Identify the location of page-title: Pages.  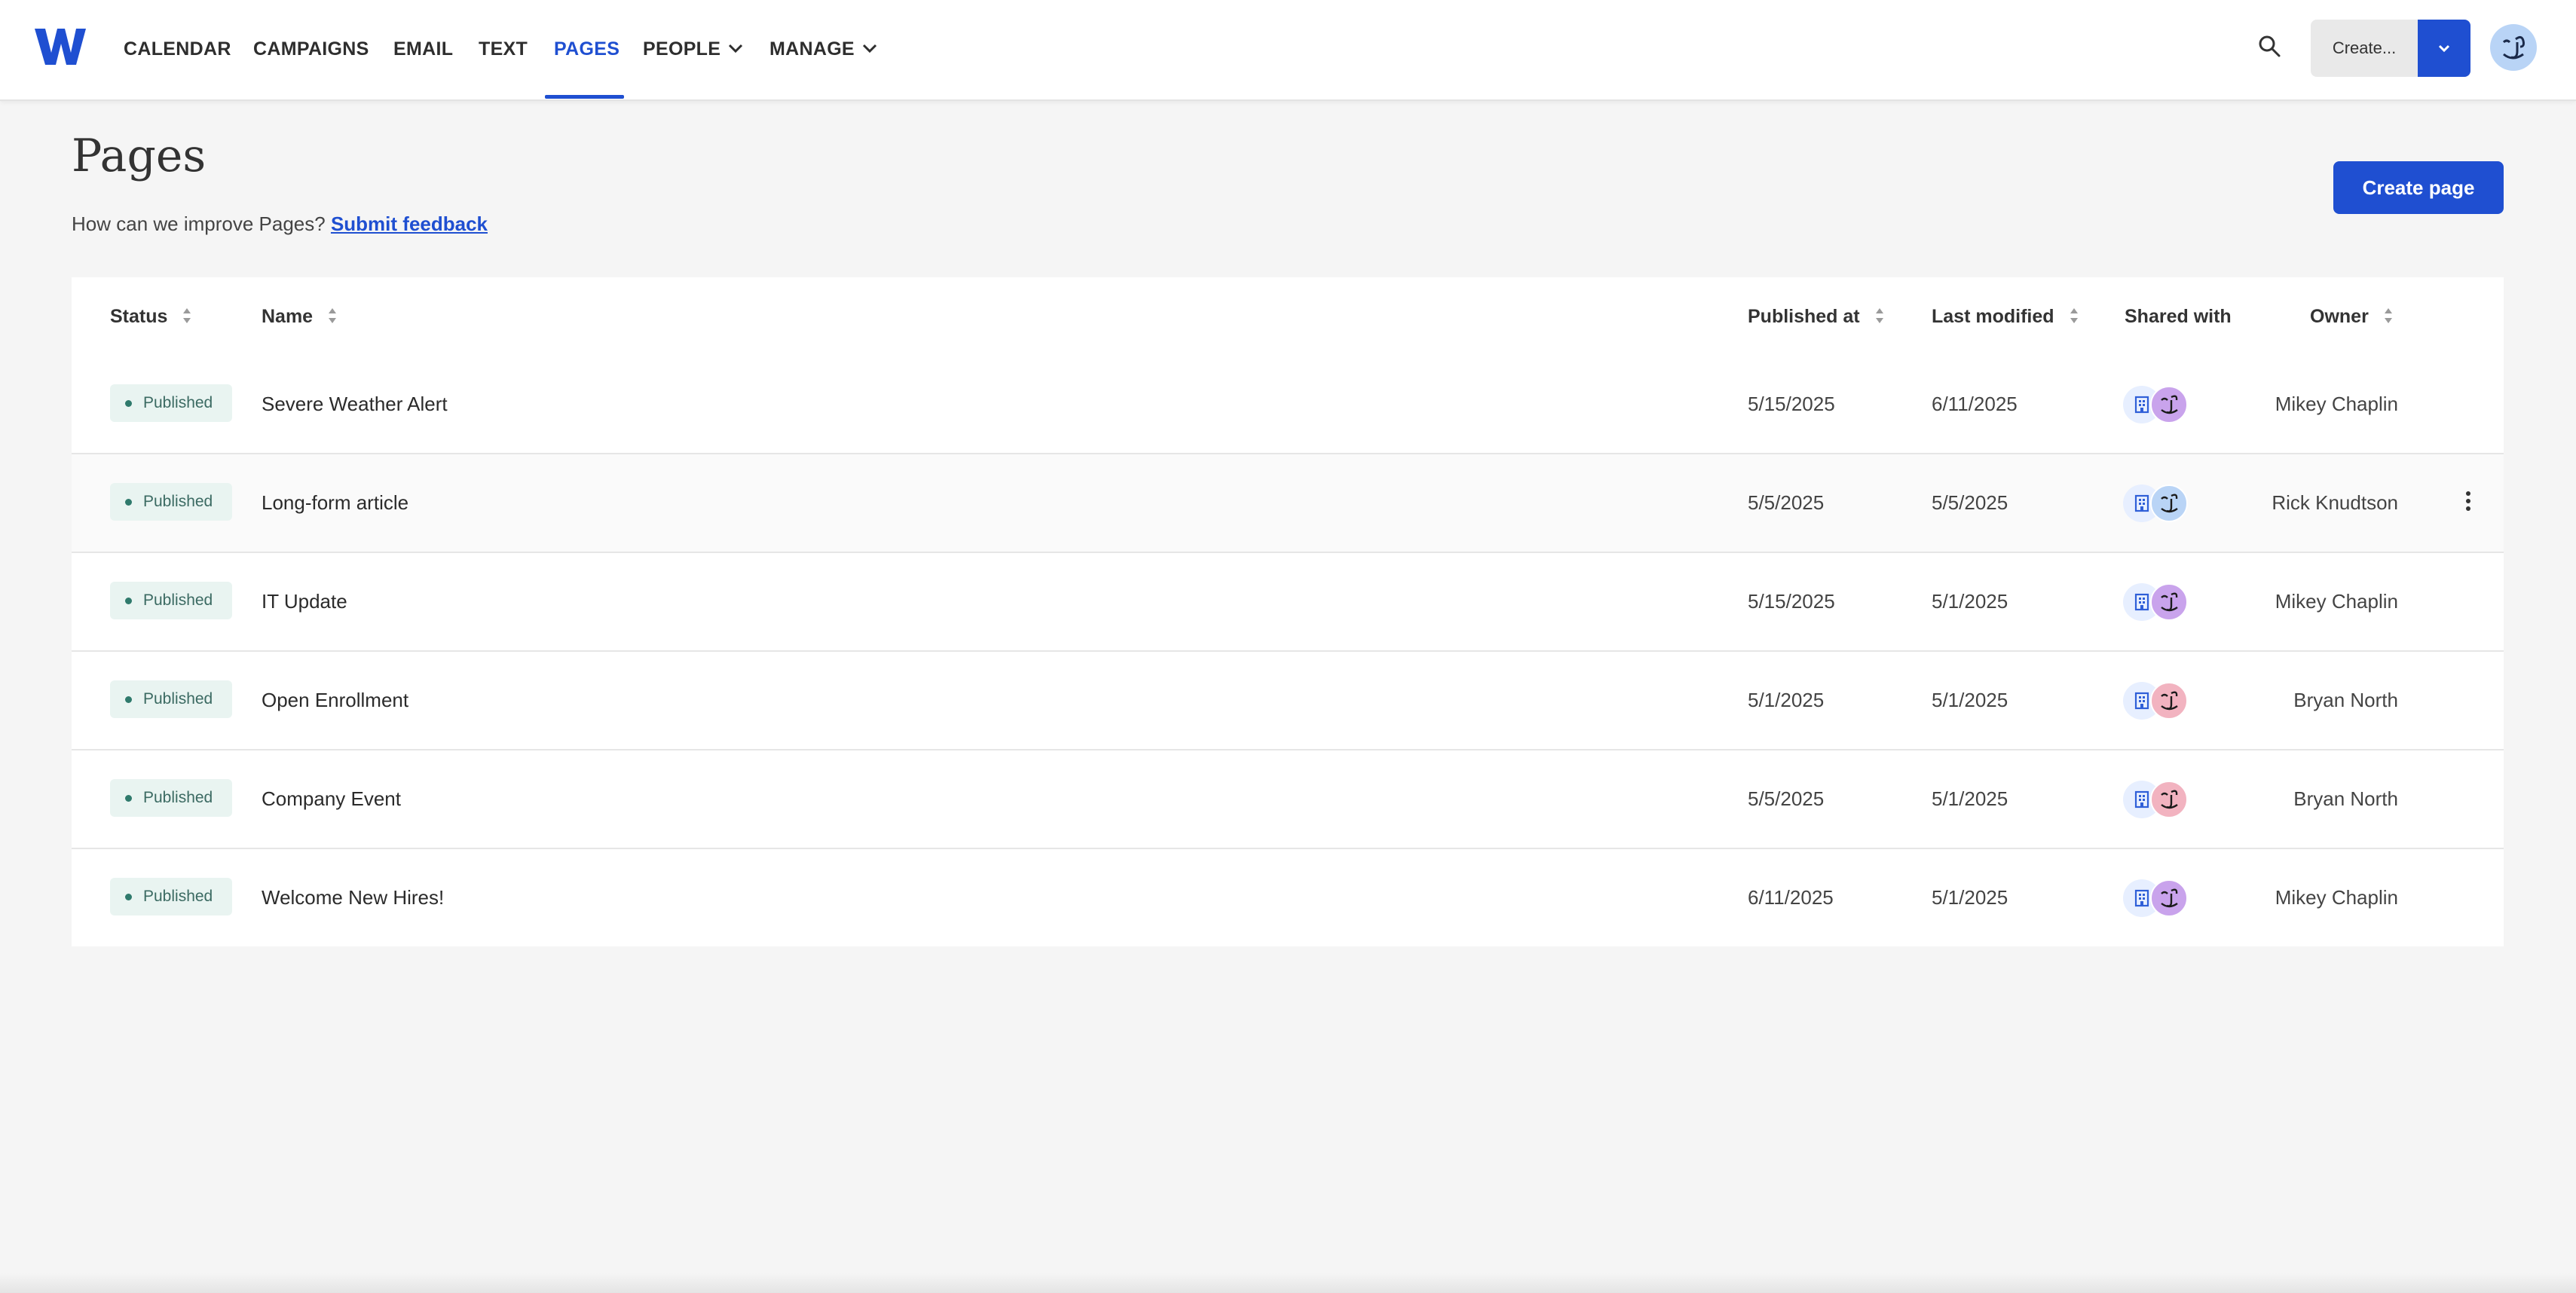
(140, 156).